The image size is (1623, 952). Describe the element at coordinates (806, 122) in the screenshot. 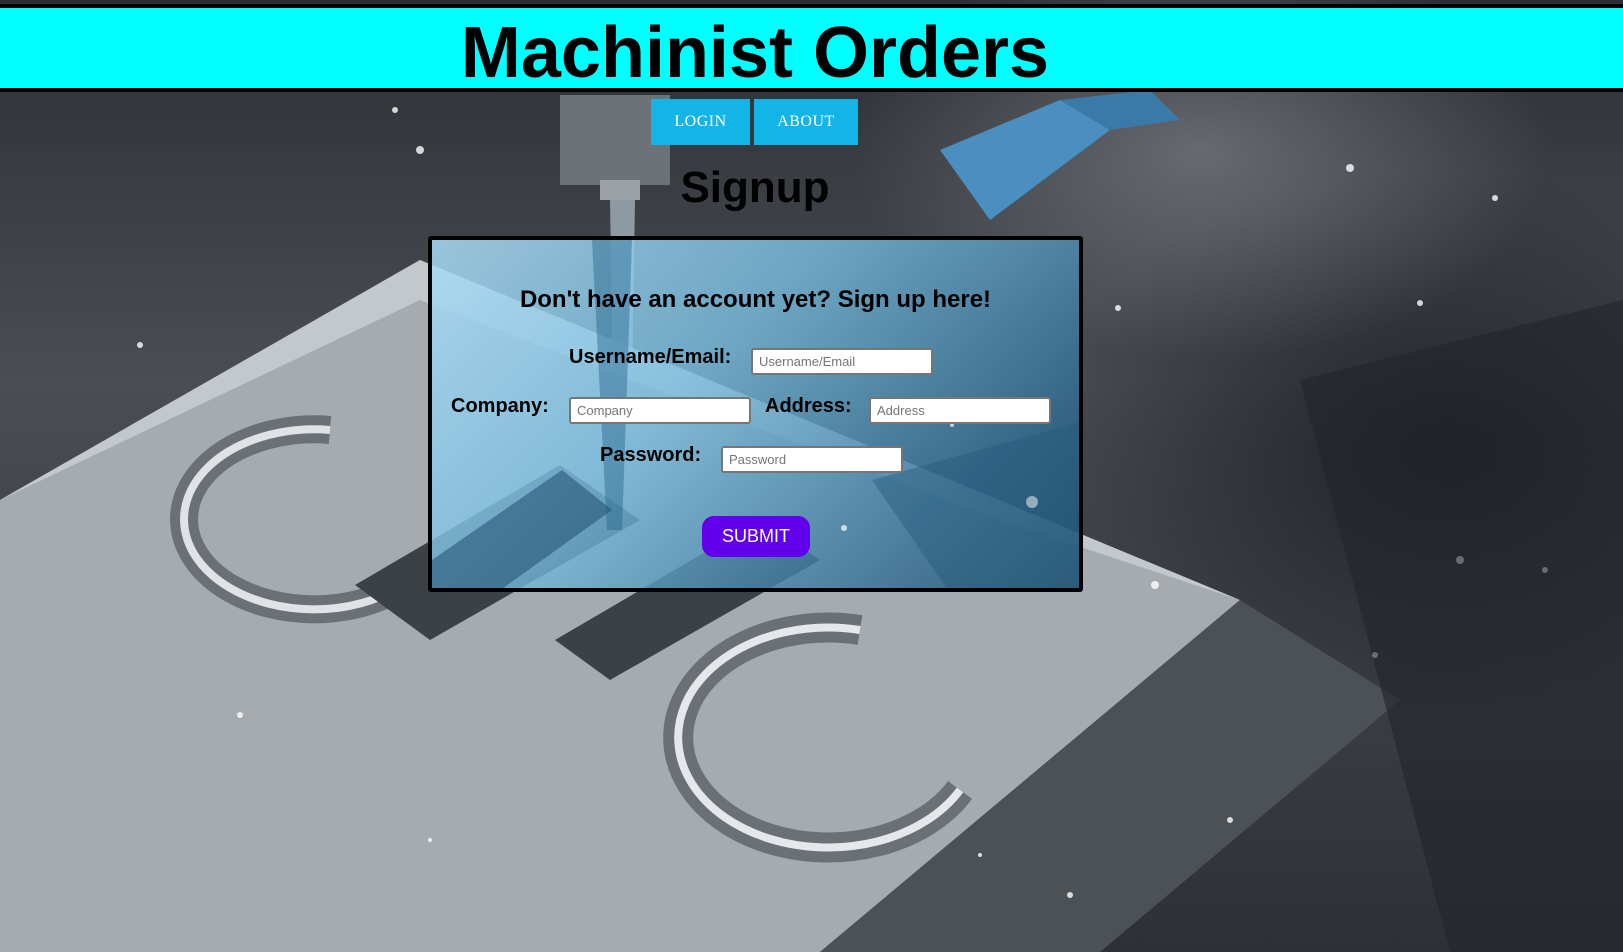

I see `about-button: ABOUT` at that location.